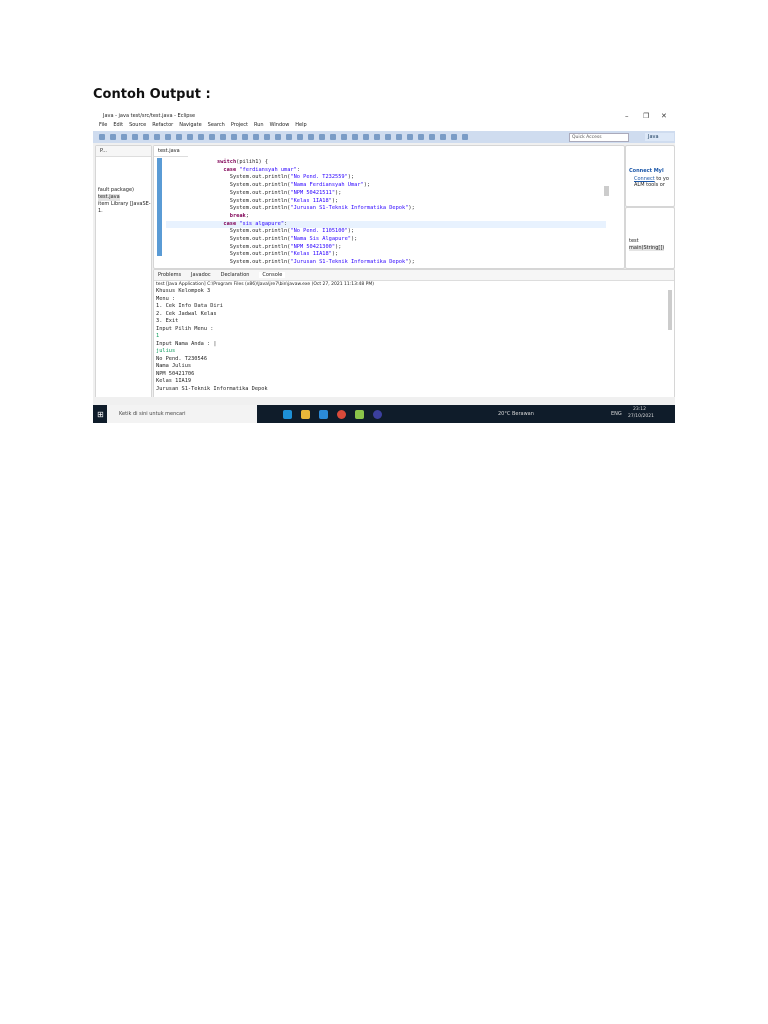 The image size is (768, 1024). Describe the element at coordinates (124, 208) in the screenshot. I see `tree-item: item Library [JavaSE-1.` at that location.